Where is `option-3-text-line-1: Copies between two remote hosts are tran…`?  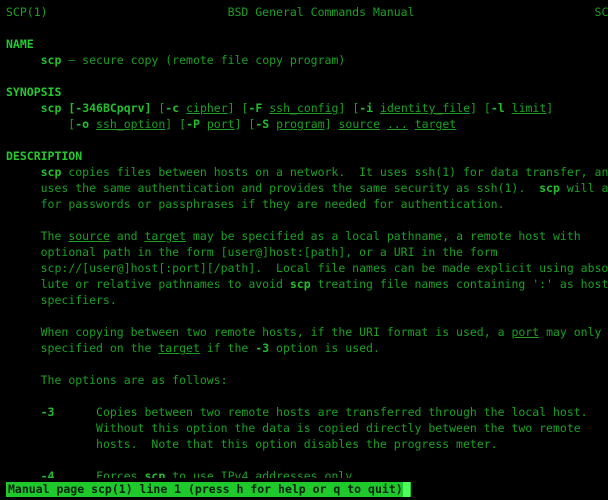
option-3-text-line-1: Copies between two remote hosts are tran… is located at coordinates (342, 412).